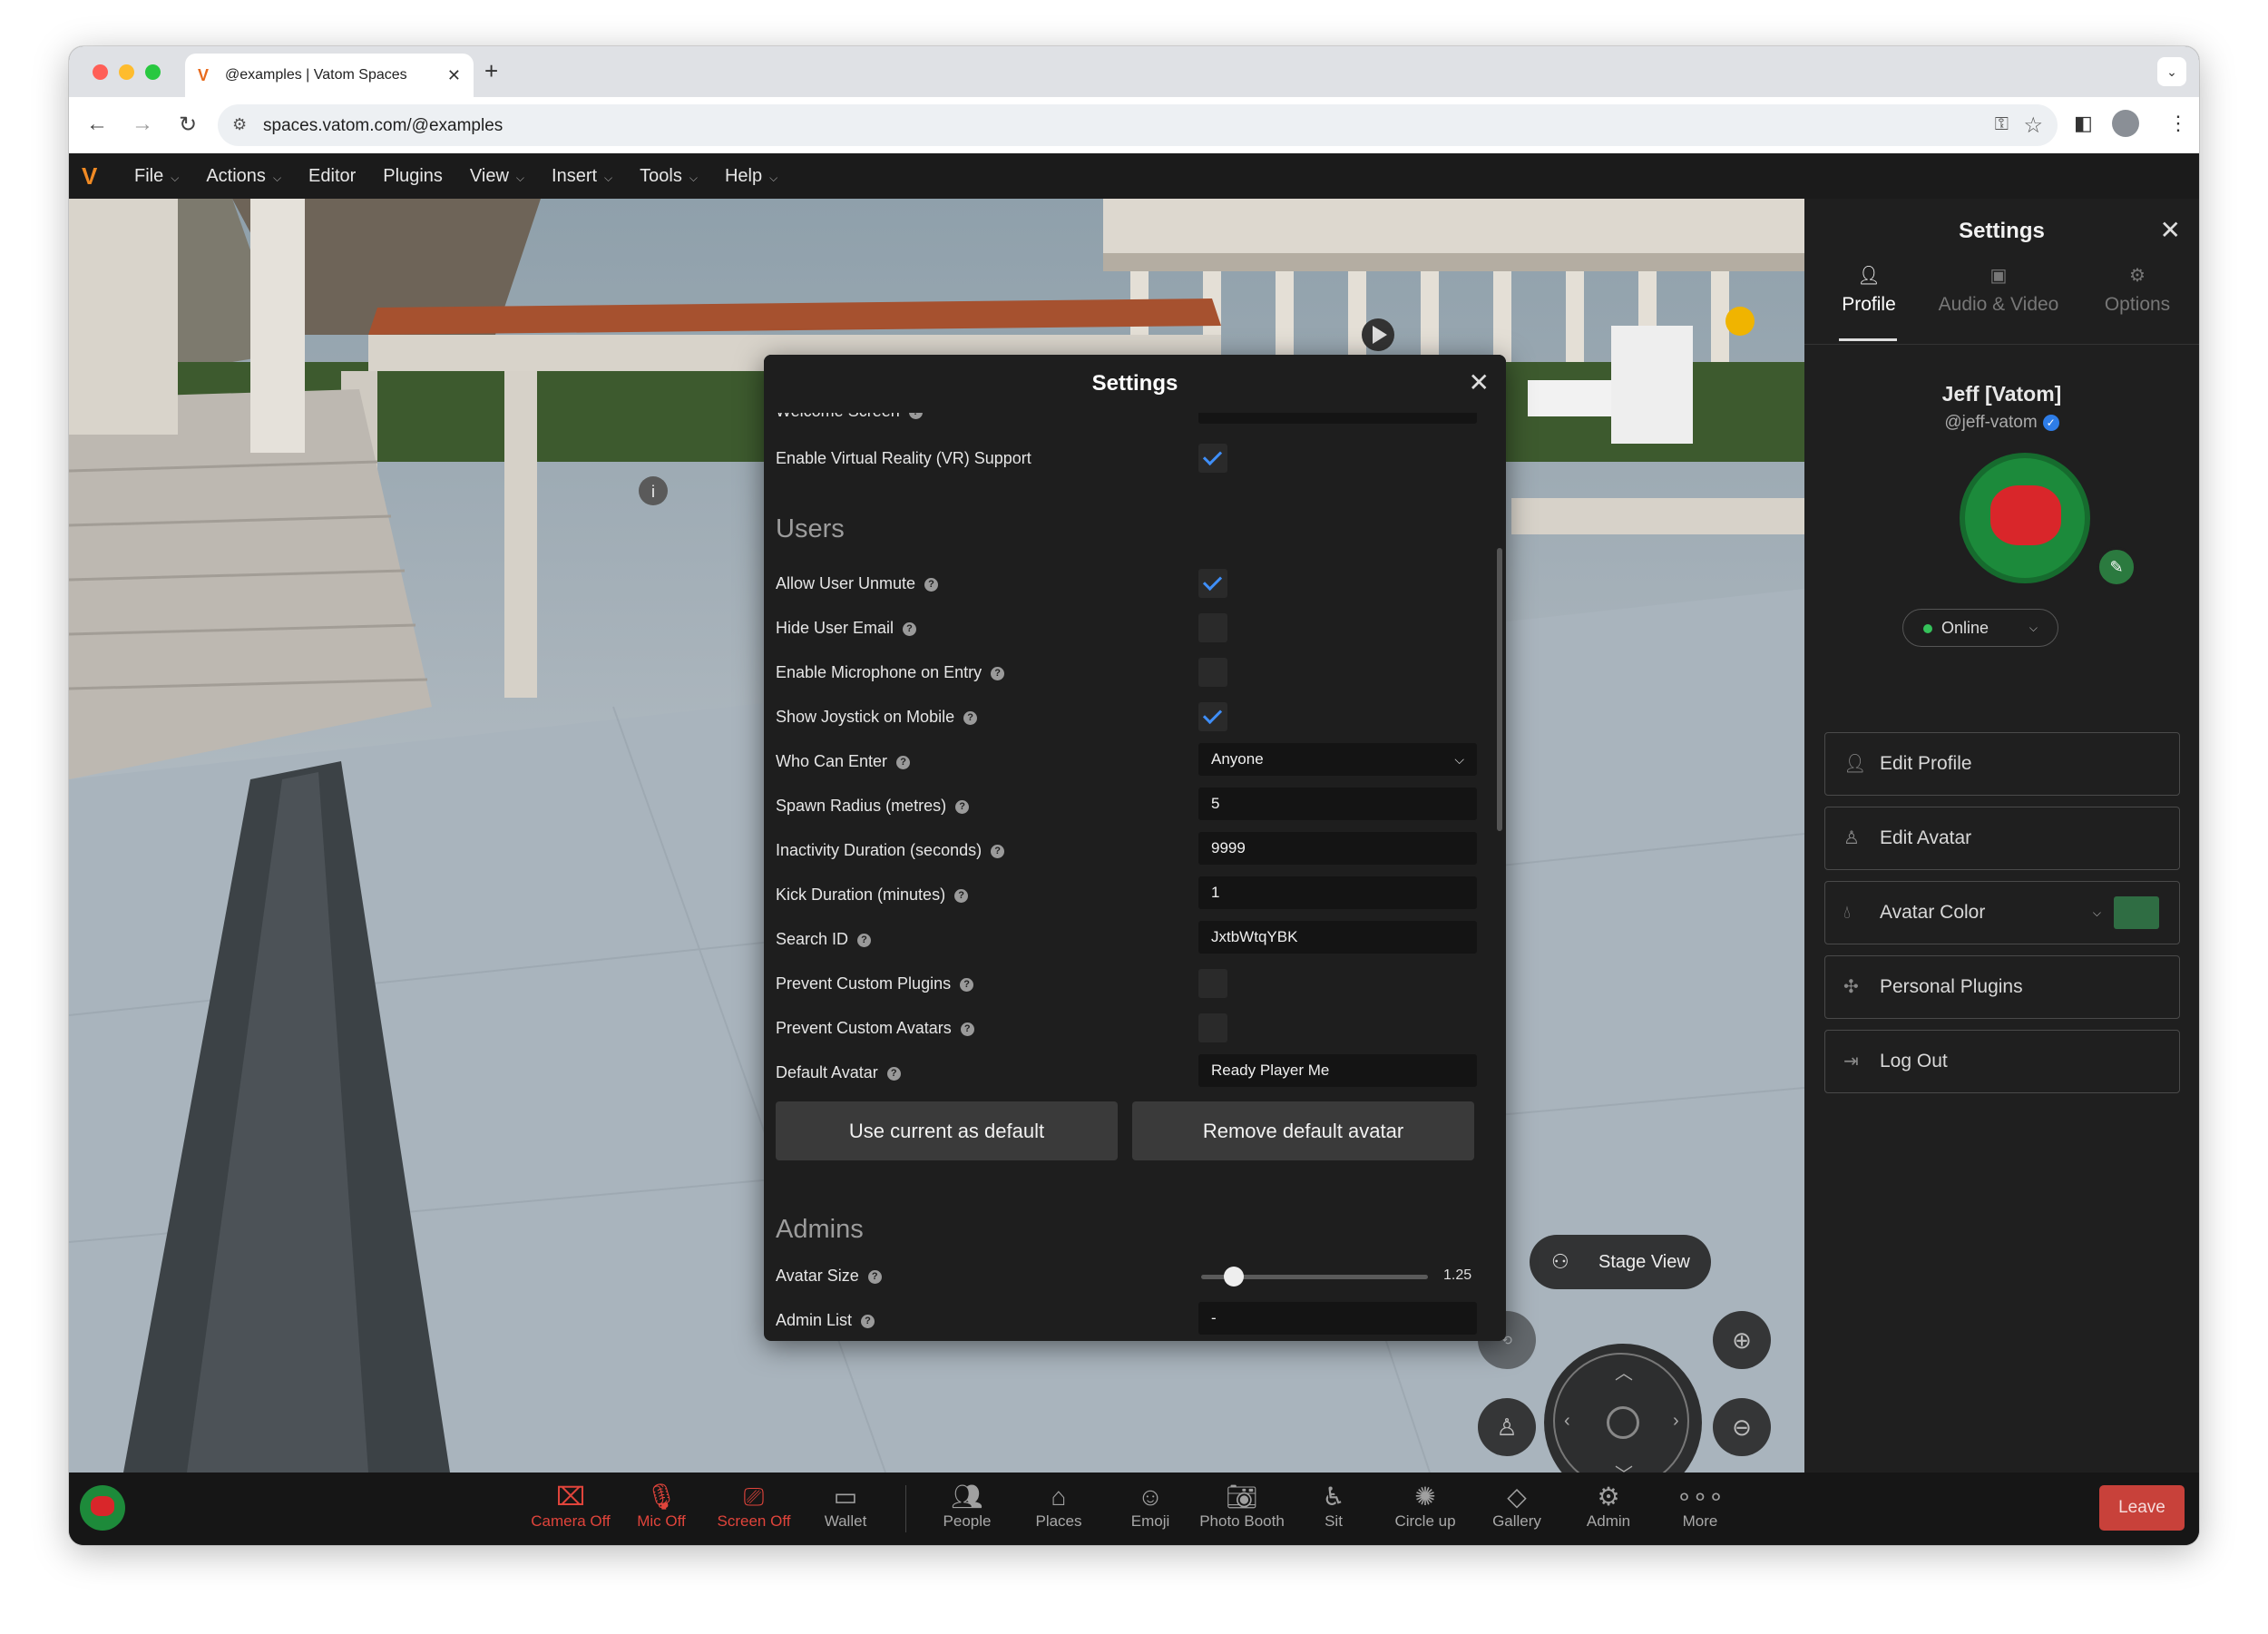 This screenshot has height=1634, width=2268. Describe the element at coordinates (2172, 71) in the screenshot. I see `tab-search-icon: ⌄` at that location.